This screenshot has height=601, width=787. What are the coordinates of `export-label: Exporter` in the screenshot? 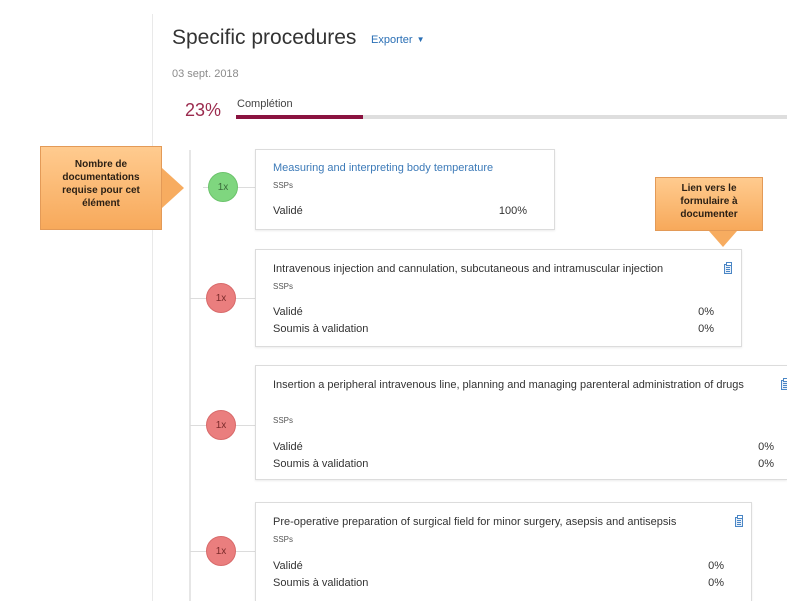 It's located at (392, 40).